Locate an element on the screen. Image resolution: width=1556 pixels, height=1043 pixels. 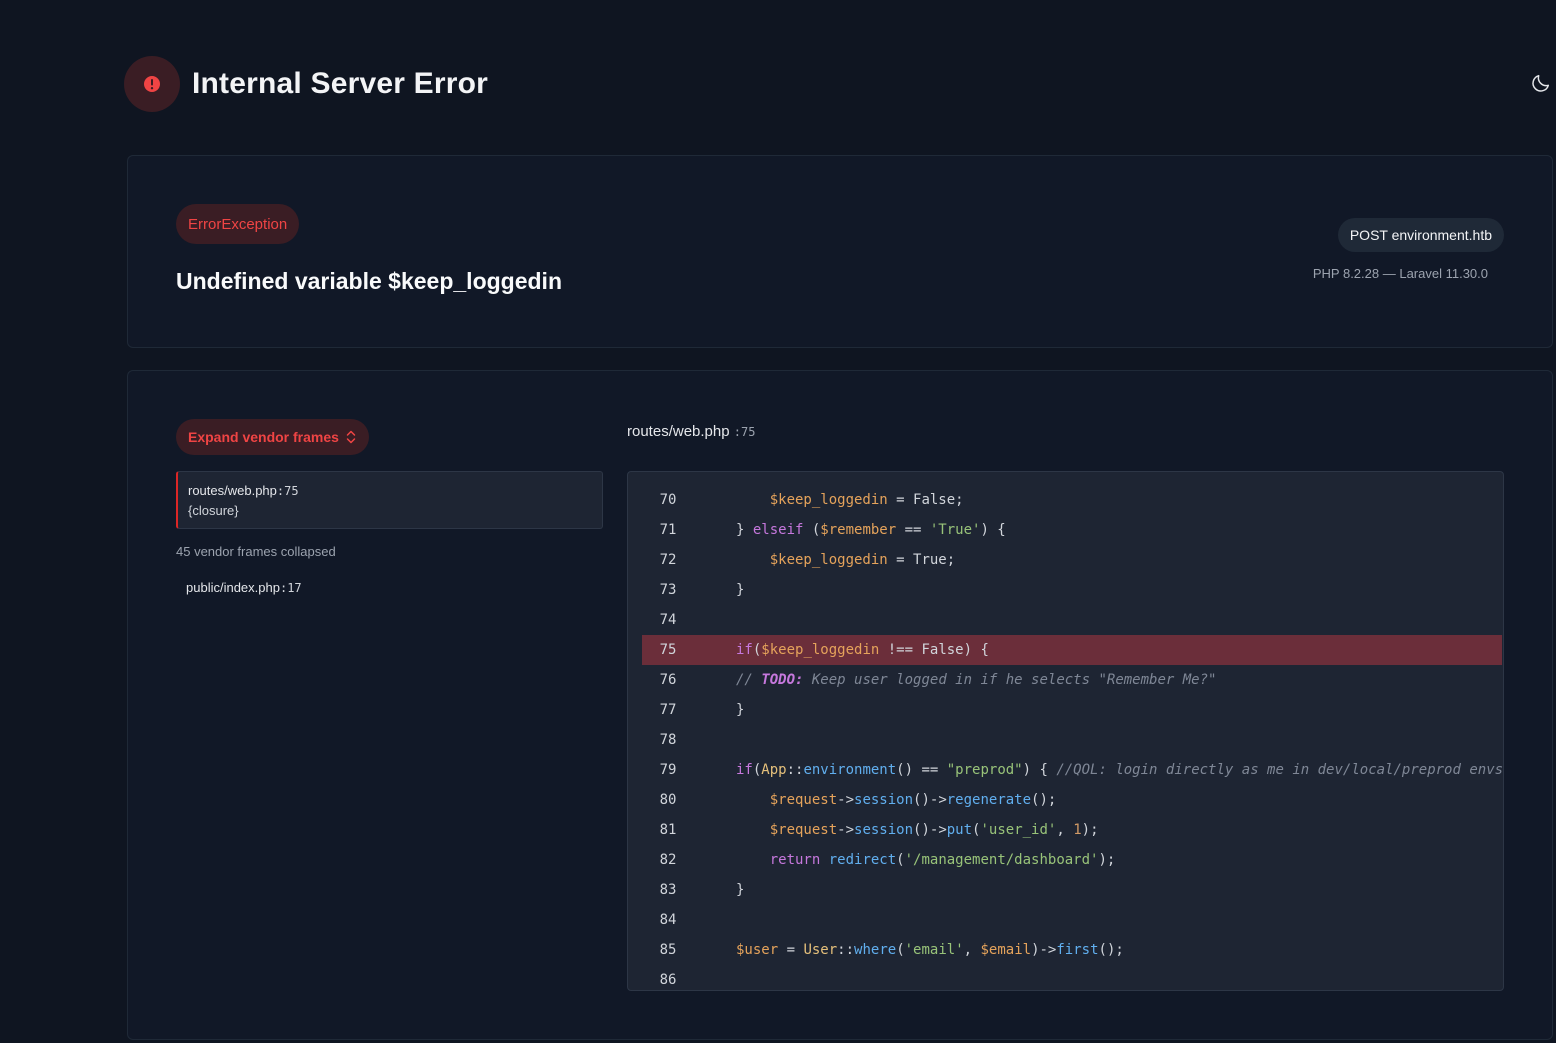
line-number: 76 is located at coordinates (668, 680).